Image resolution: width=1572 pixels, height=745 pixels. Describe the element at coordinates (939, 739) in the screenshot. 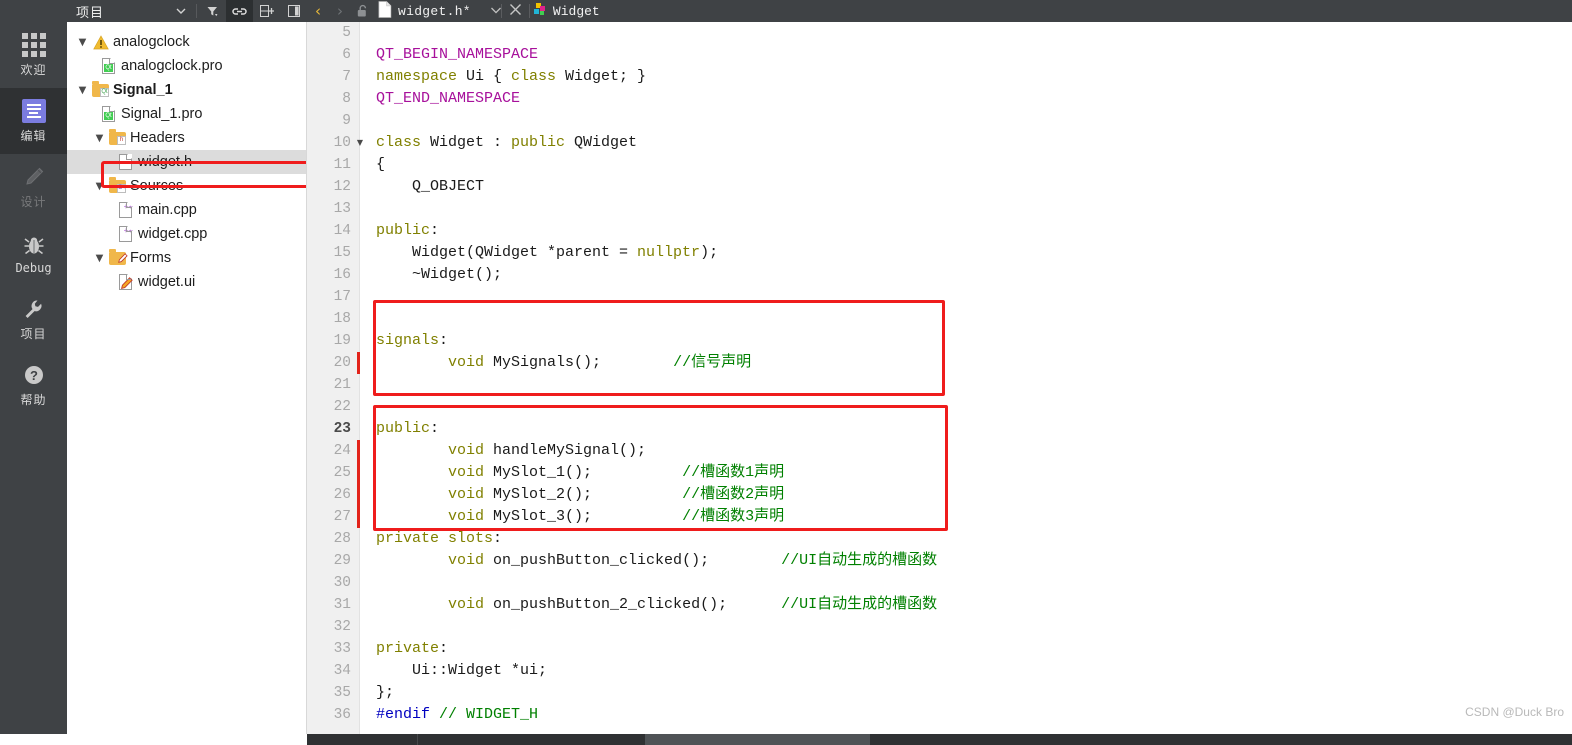

I see `scrollbar-track` at that location.